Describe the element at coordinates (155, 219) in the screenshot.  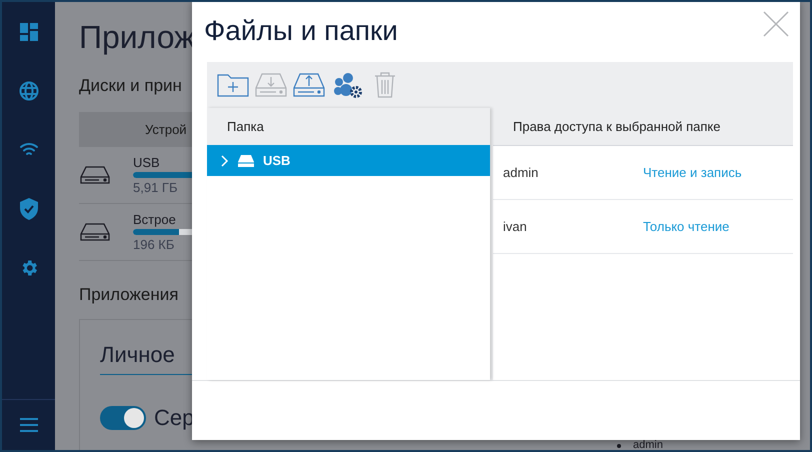
I see `disk-name: Встрое` at that location.